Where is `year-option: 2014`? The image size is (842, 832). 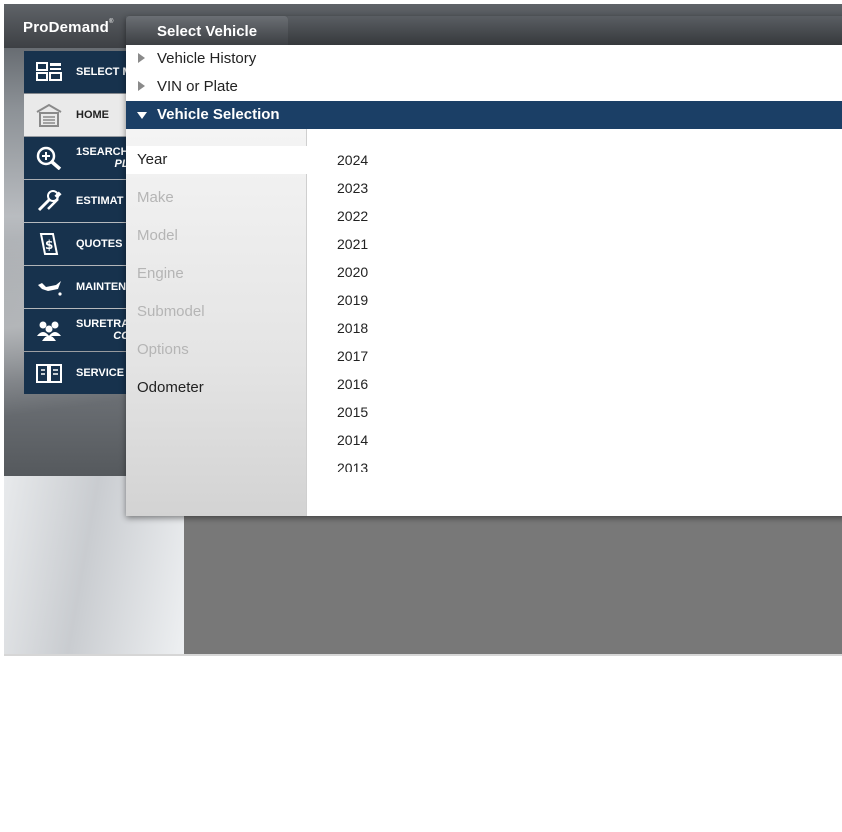
year-option: 2014 is located at coordinates (352, 440).